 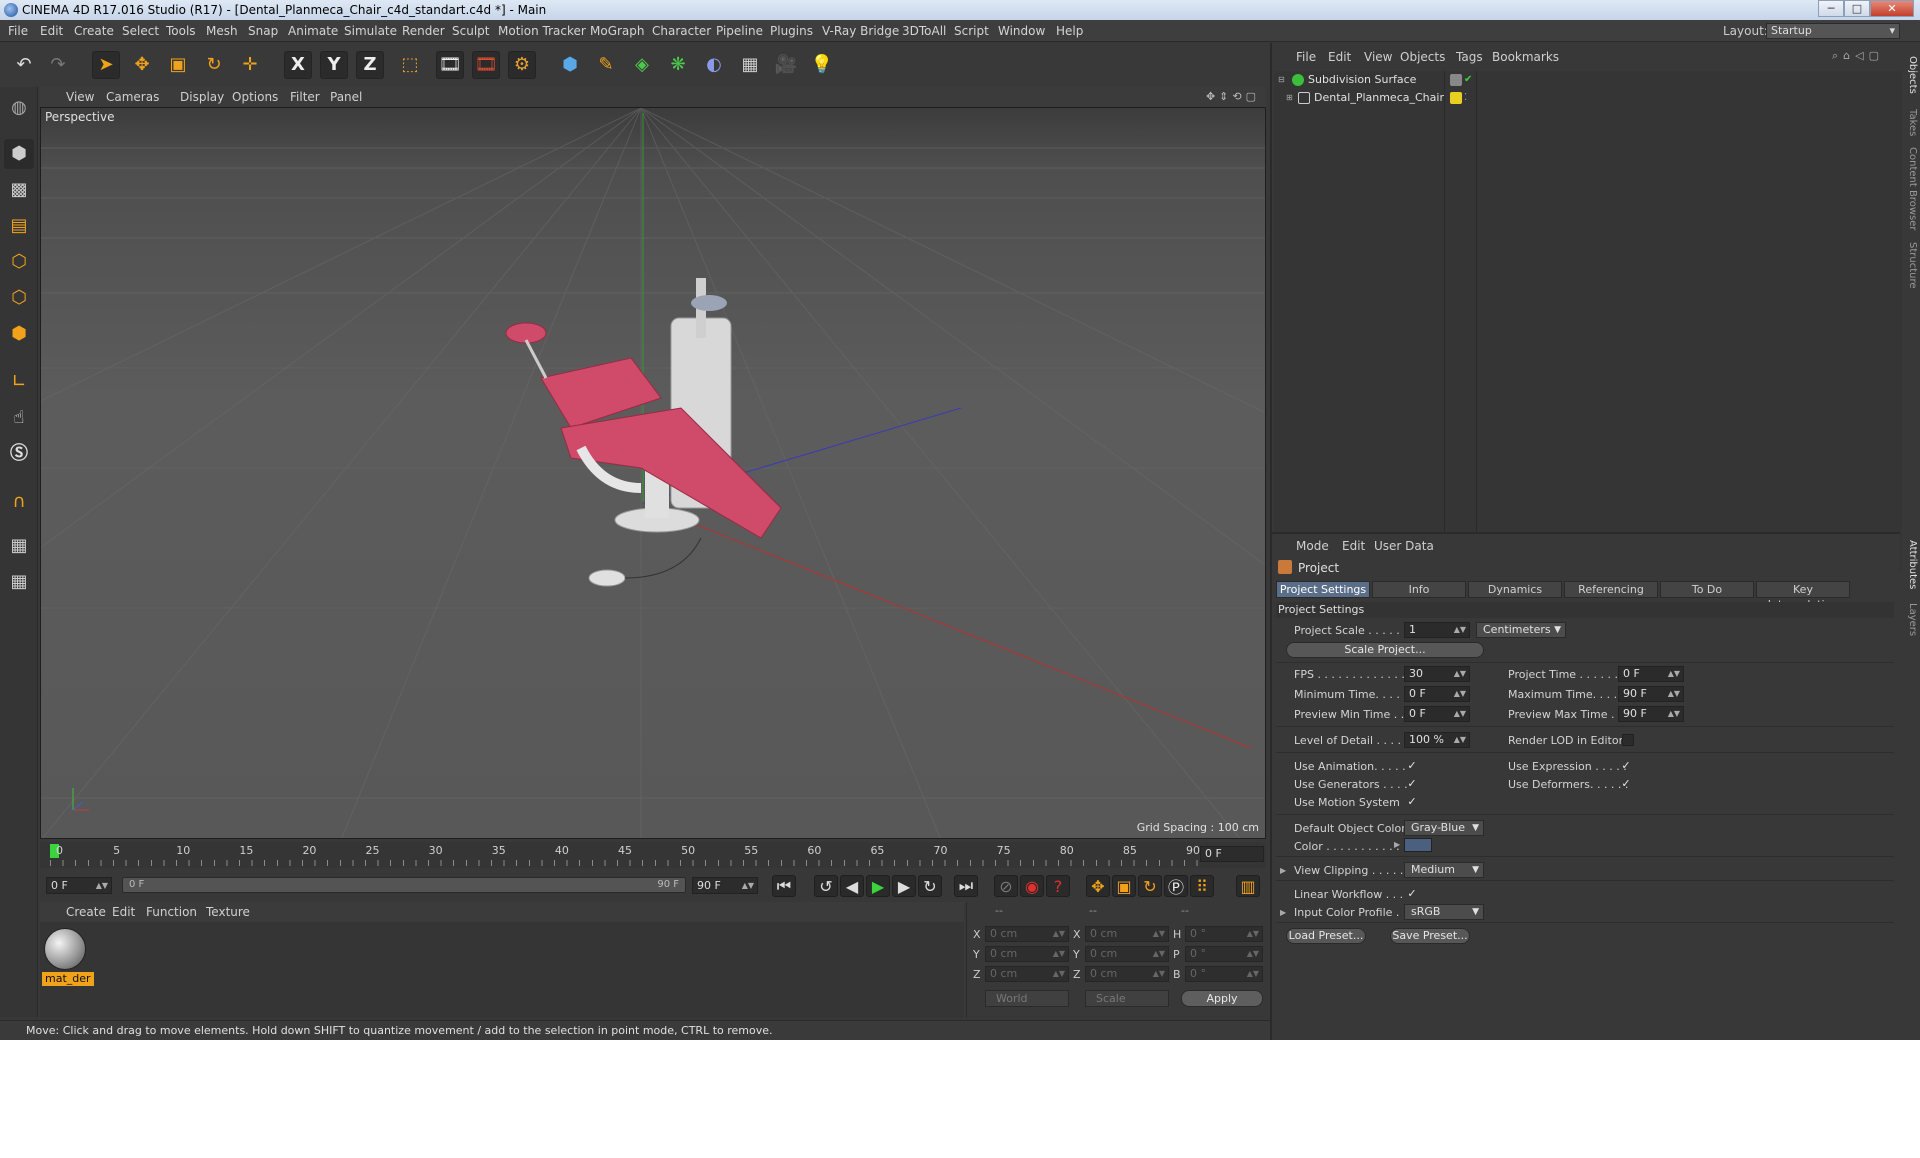 What do you see at coordinates (1339, 57) in the screenshot?
I see `om-menu-edit: Edit` at bounding box center [1339, 57].